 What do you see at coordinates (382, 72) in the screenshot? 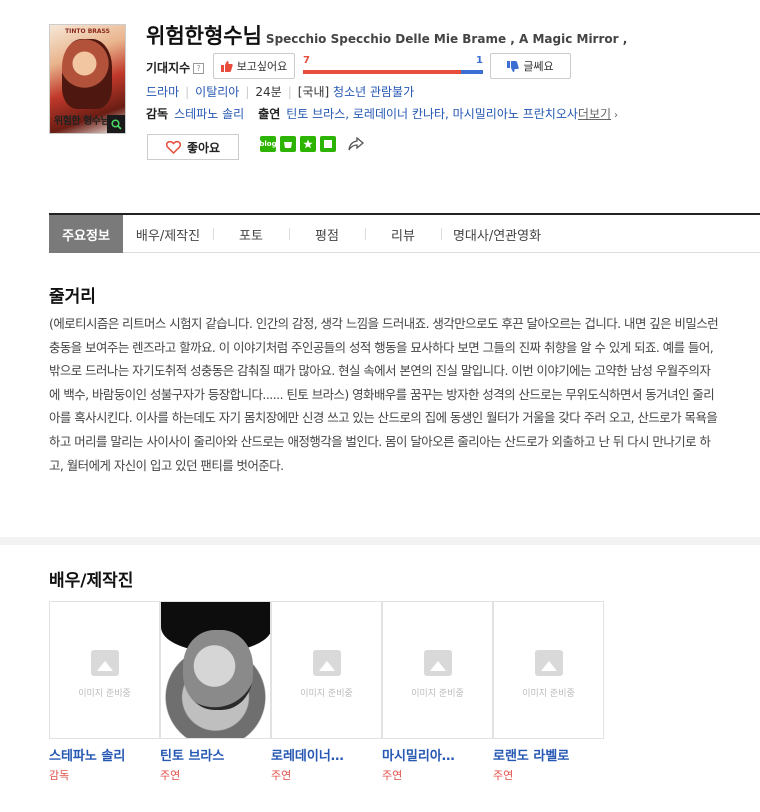
I see `gauge-fill` at bounding box center [382, 72].